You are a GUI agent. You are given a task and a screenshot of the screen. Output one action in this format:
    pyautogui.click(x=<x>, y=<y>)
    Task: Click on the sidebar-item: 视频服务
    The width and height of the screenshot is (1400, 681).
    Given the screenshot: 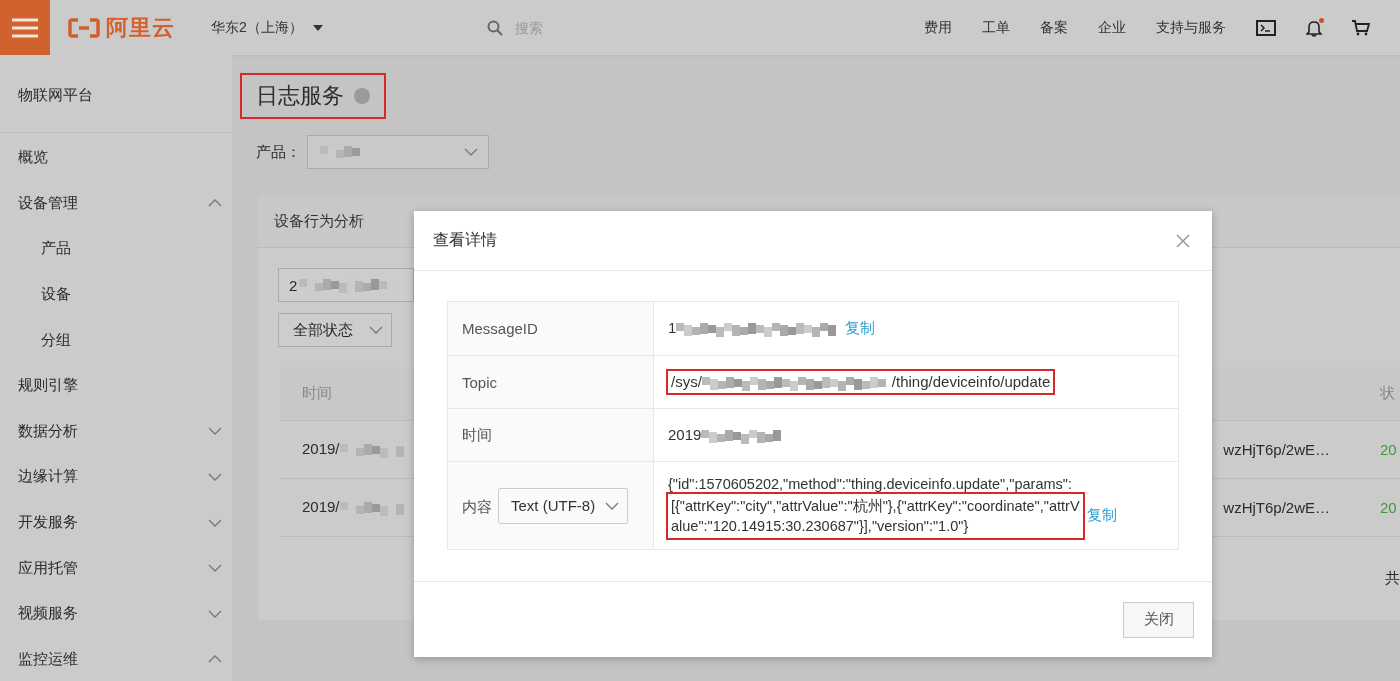 What is the action you would take?
    pyautogui.click(x=116, y=613)
    